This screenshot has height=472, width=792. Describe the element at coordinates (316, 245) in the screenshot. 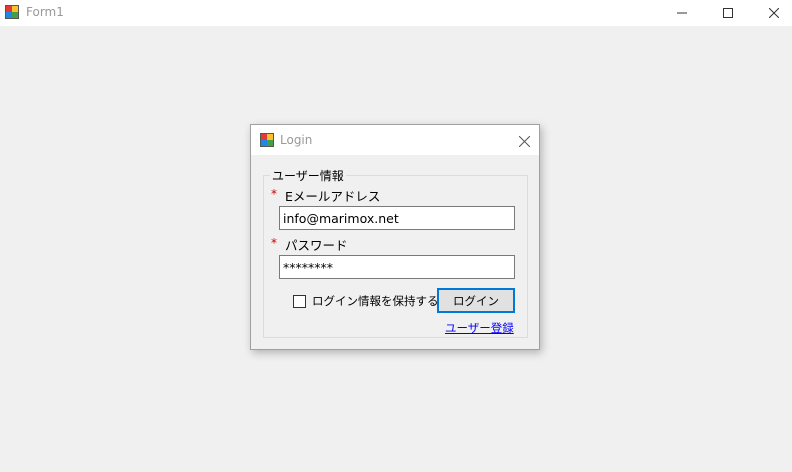

I see `password-label: パスワード` at that location.